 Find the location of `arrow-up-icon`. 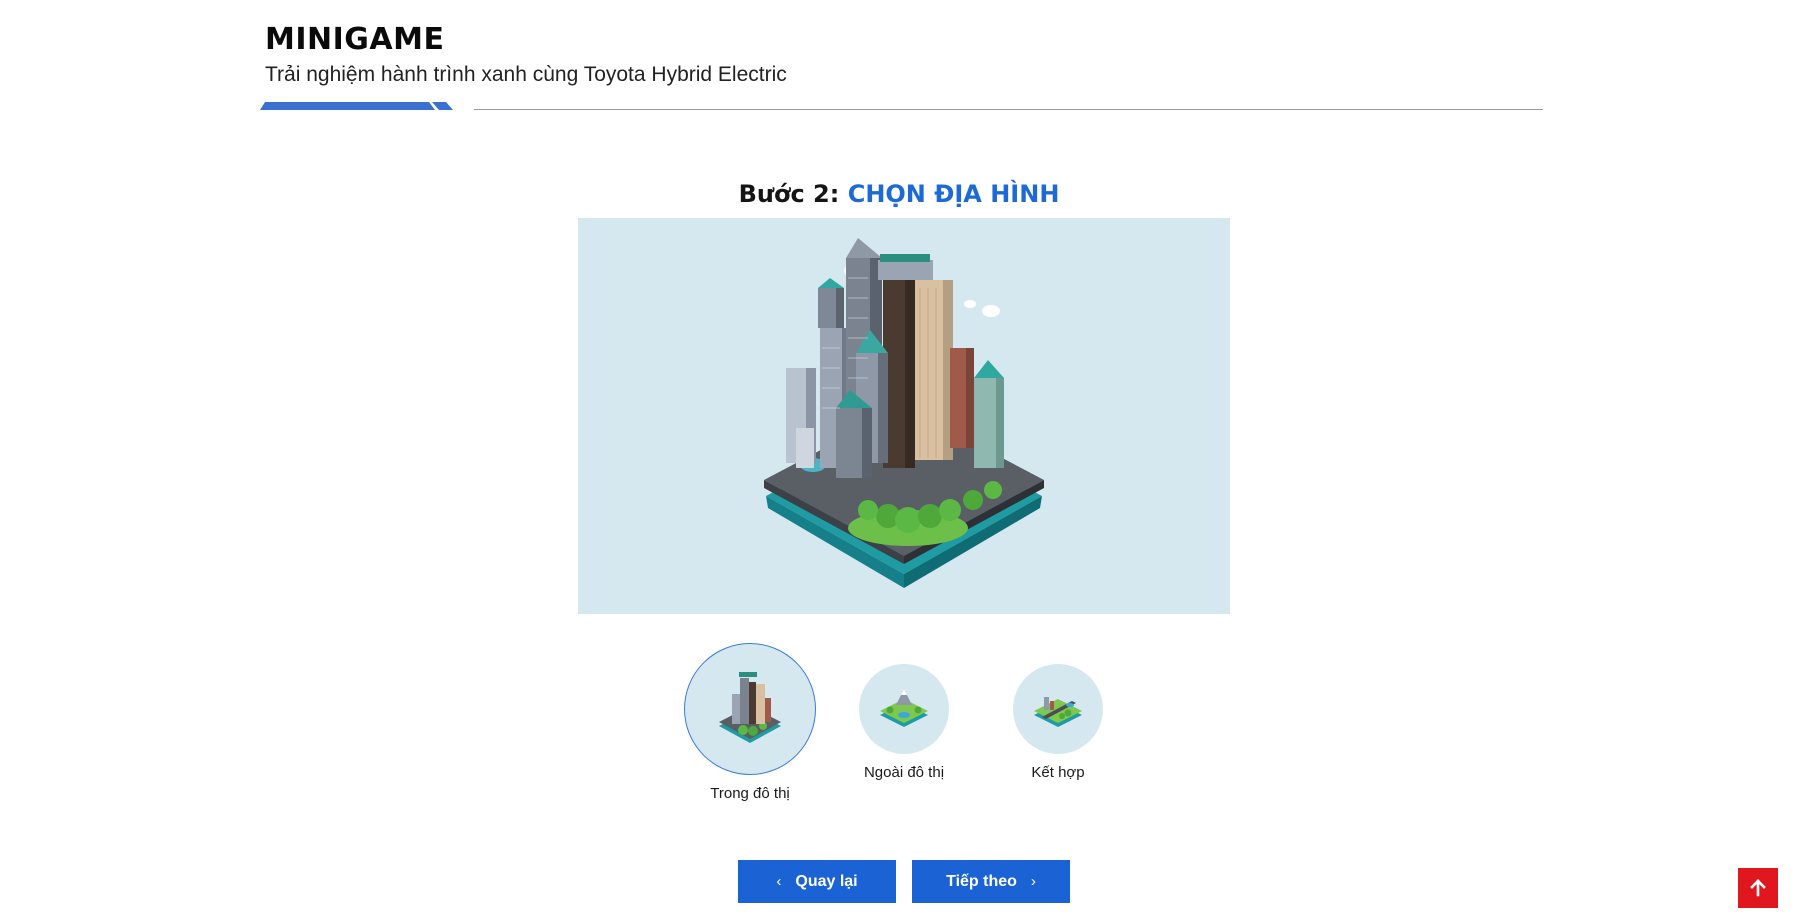

arrow-up-icon is located at coordinates (1758, 888).